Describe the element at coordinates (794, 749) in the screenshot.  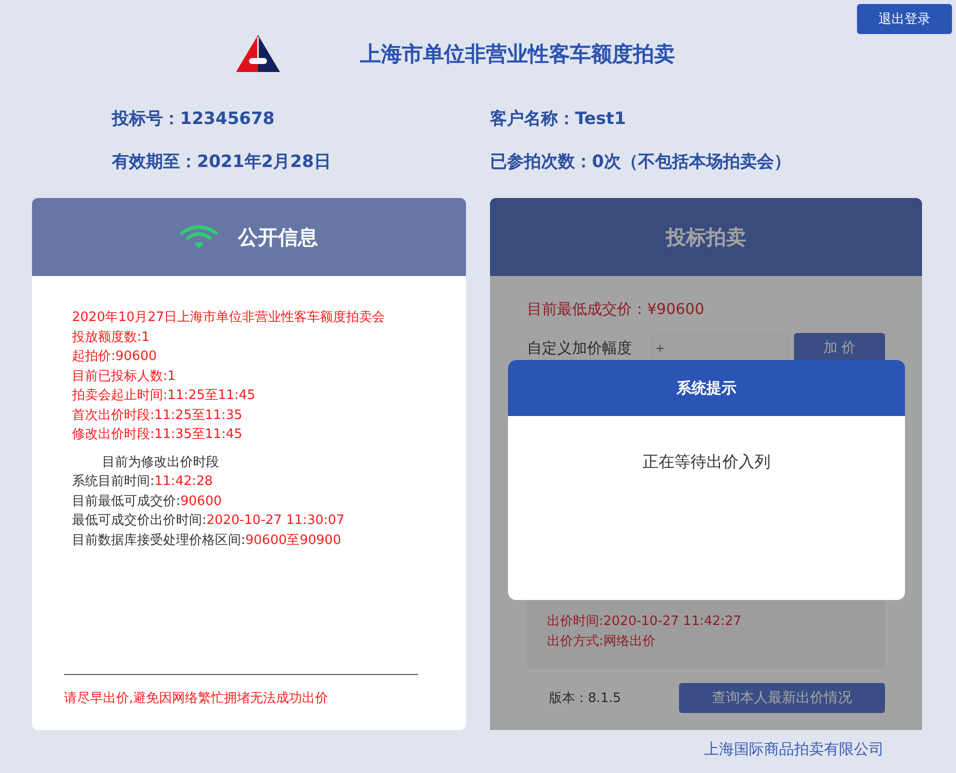
I see `company-name: 上海国际商品拍卖有限公司` at that location.